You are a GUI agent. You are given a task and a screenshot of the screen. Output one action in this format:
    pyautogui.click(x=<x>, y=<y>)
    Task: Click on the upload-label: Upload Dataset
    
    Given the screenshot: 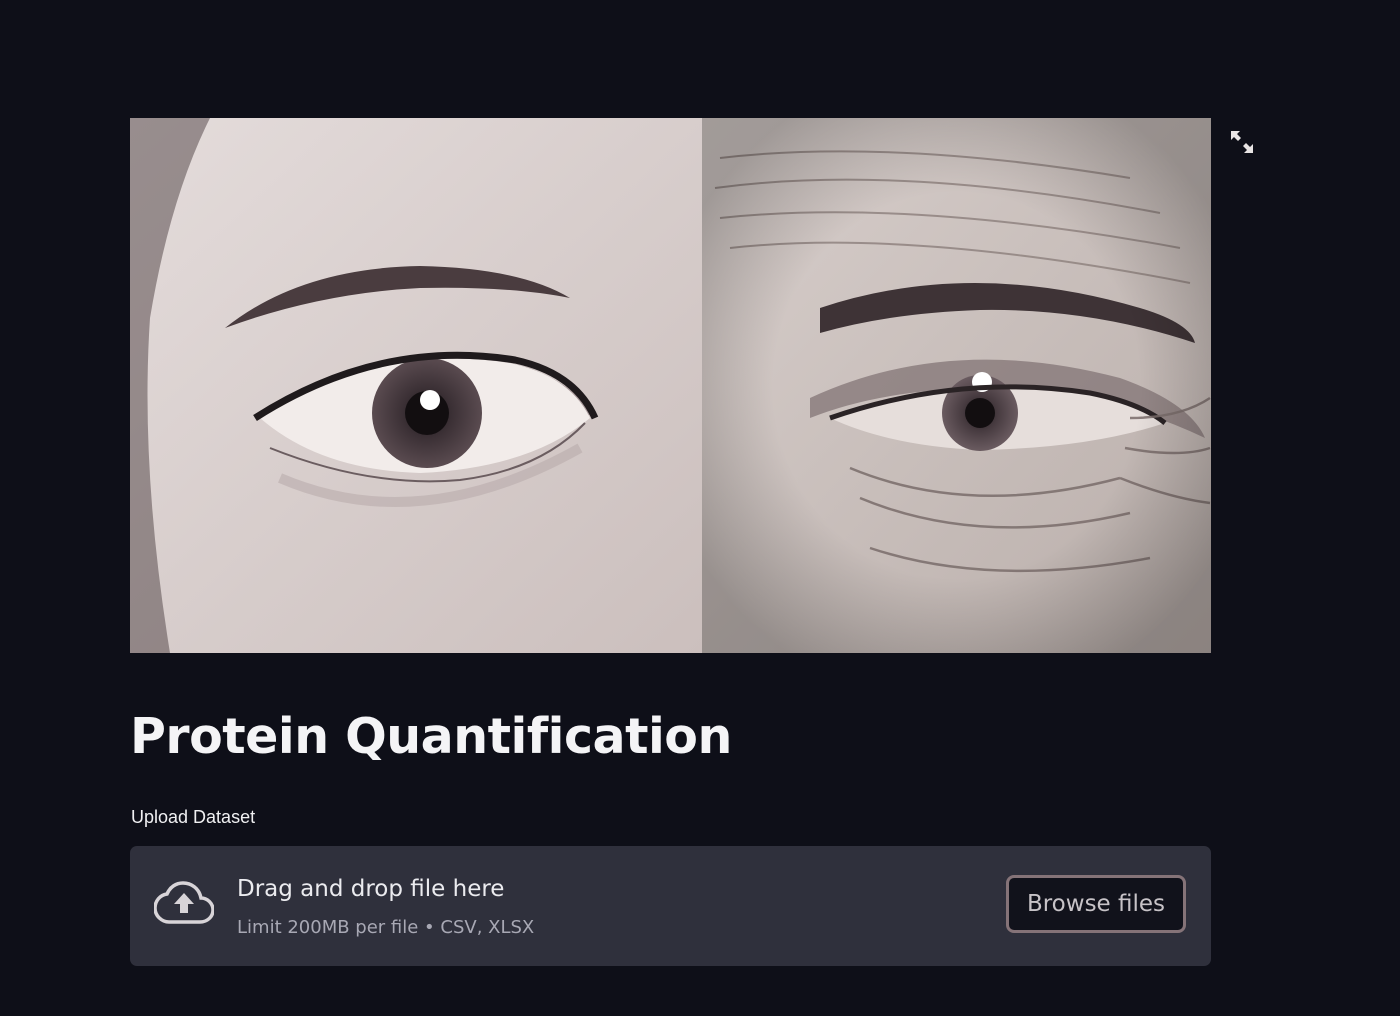 What is the action you would take?
    pyautogui.click(x=193, y=817)
    